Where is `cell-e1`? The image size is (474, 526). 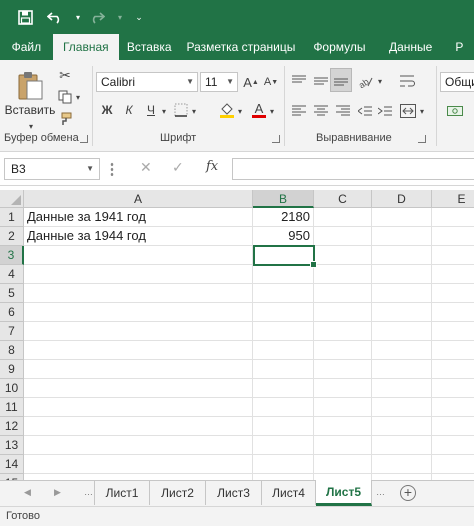 cell-e1 is located at coordinates (453, 217).